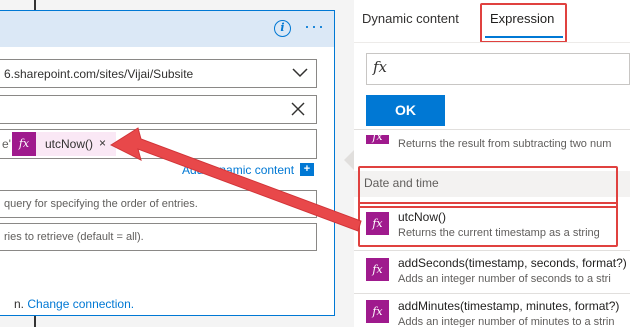 This screenshot has height=327, width=630. What do you see at coordinates (158, 237) in the screenshot?
I see `top-count-field: ries to retrieve (default = all).` at bounding box center [158, 237].